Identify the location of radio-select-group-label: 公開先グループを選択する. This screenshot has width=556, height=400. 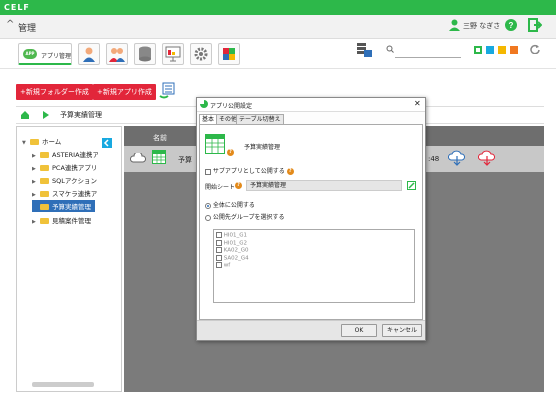
(248, 217).